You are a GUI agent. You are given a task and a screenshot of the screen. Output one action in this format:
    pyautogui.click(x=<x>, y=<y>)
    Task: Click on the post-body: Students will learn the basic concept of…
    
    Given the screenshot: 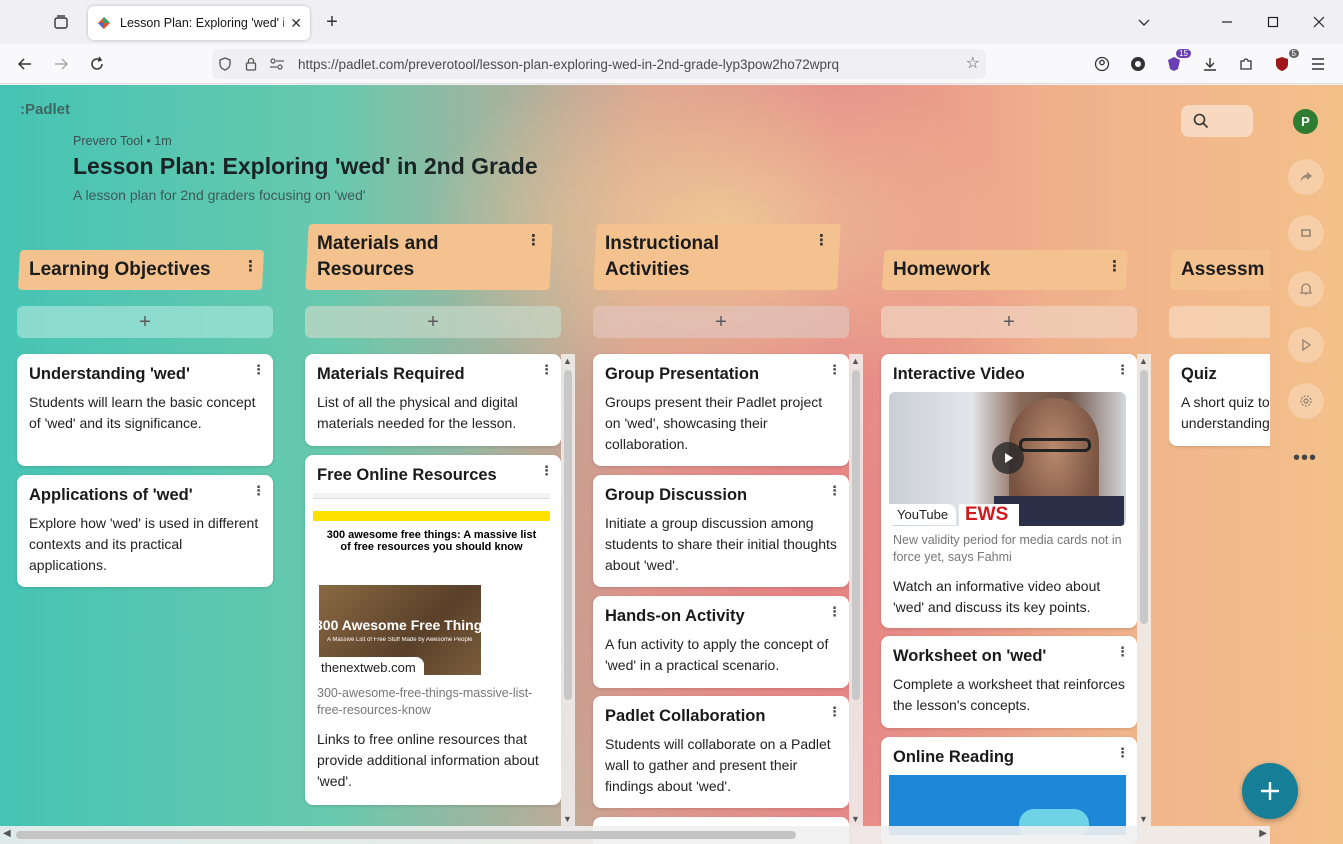 What is the action you would take?
    pyautogui.click(x=142, y=412)
    